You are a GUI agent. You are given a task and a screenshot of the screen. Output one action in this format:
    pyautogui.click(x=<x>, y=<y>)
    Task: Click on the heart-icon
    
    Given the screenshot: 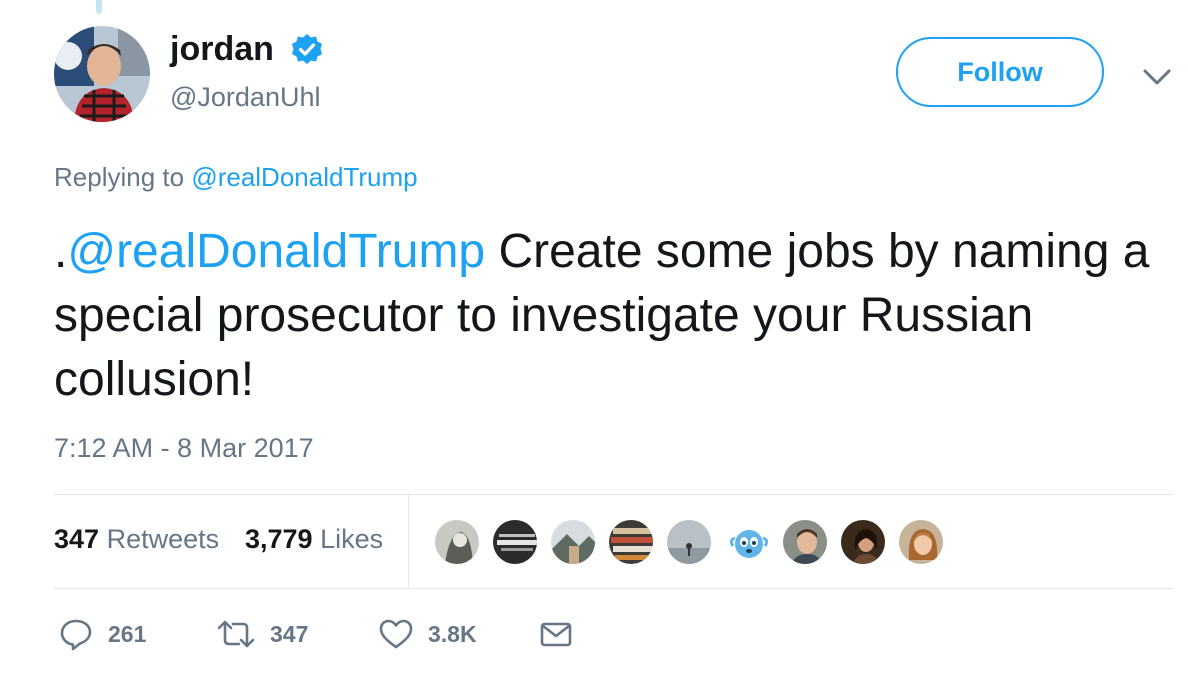 What is the action you would take?
    pyautogui.click(x=396, y=634)
    